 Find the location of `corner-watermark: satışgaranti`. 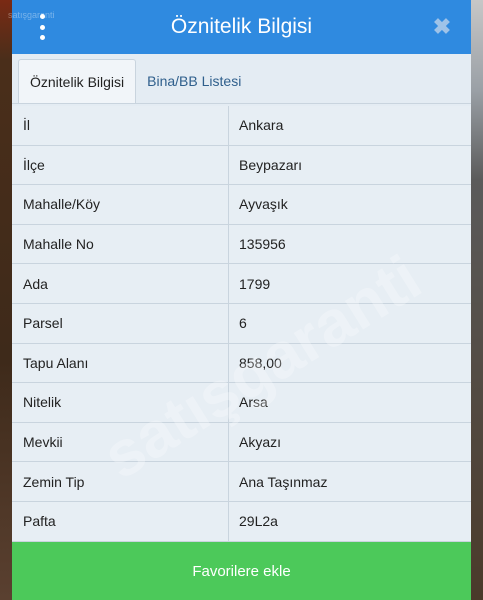

corner-watermark: satışgaranti is located at coordinates (31, 15).